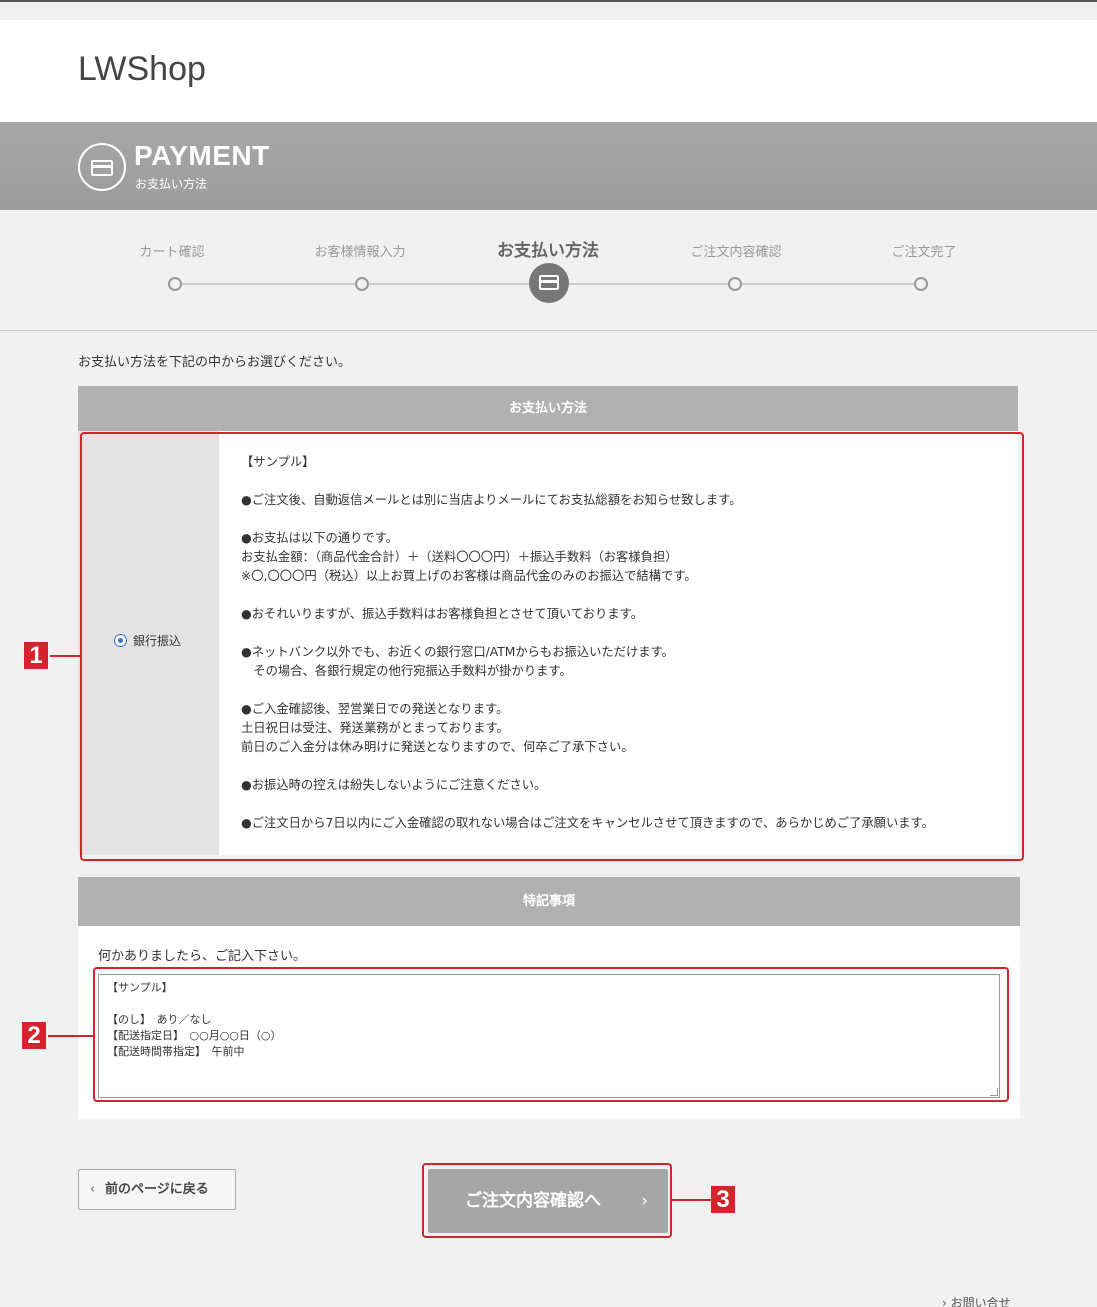 The width and height of the screenshot is (1097, 1307). I want to click on marker-2: 2, so click(34, 1035).